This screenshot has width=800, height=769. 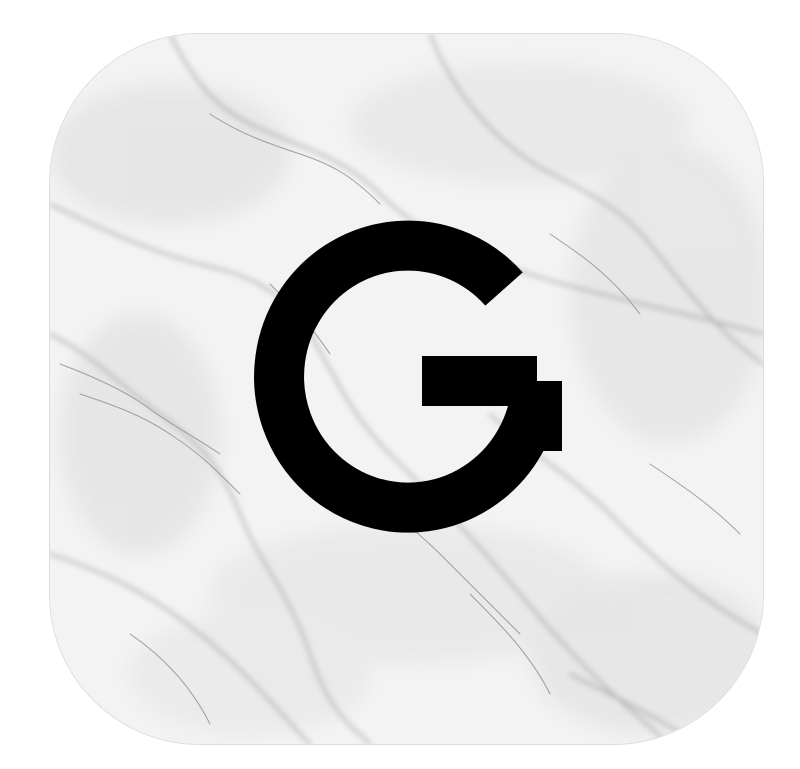 I want to click on letter-g-spur, so click(x=537, y=416).